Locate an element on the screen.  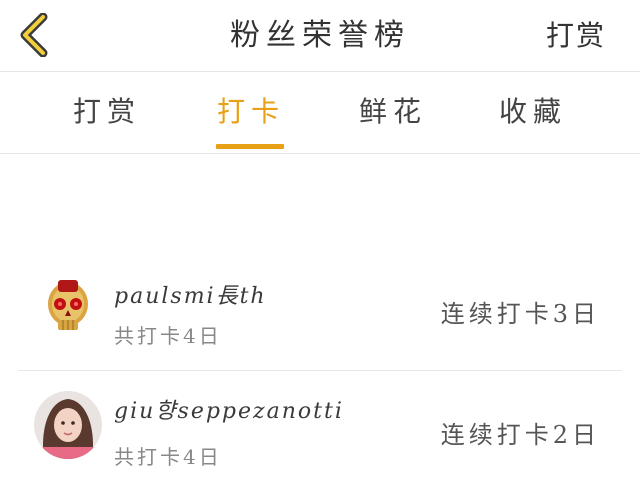
reward-button: 打赏 is located at coordinates (576, 36).